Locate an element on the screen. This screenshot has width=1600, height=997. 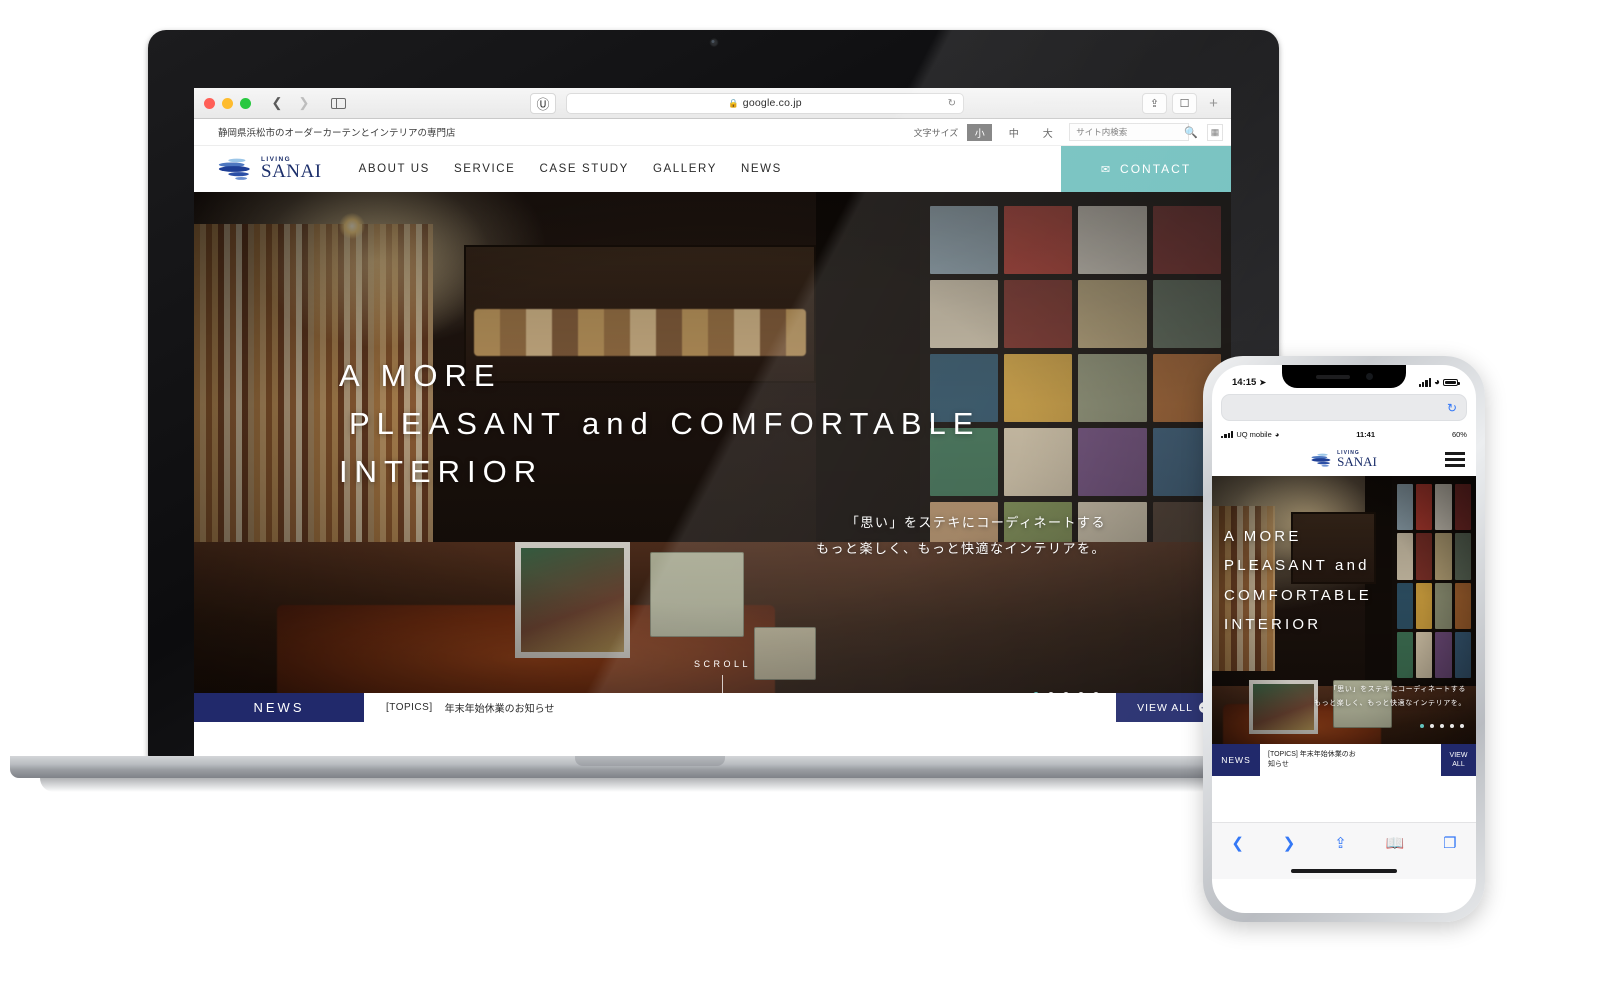
home-indicator is located at coordinates (1344, 870).